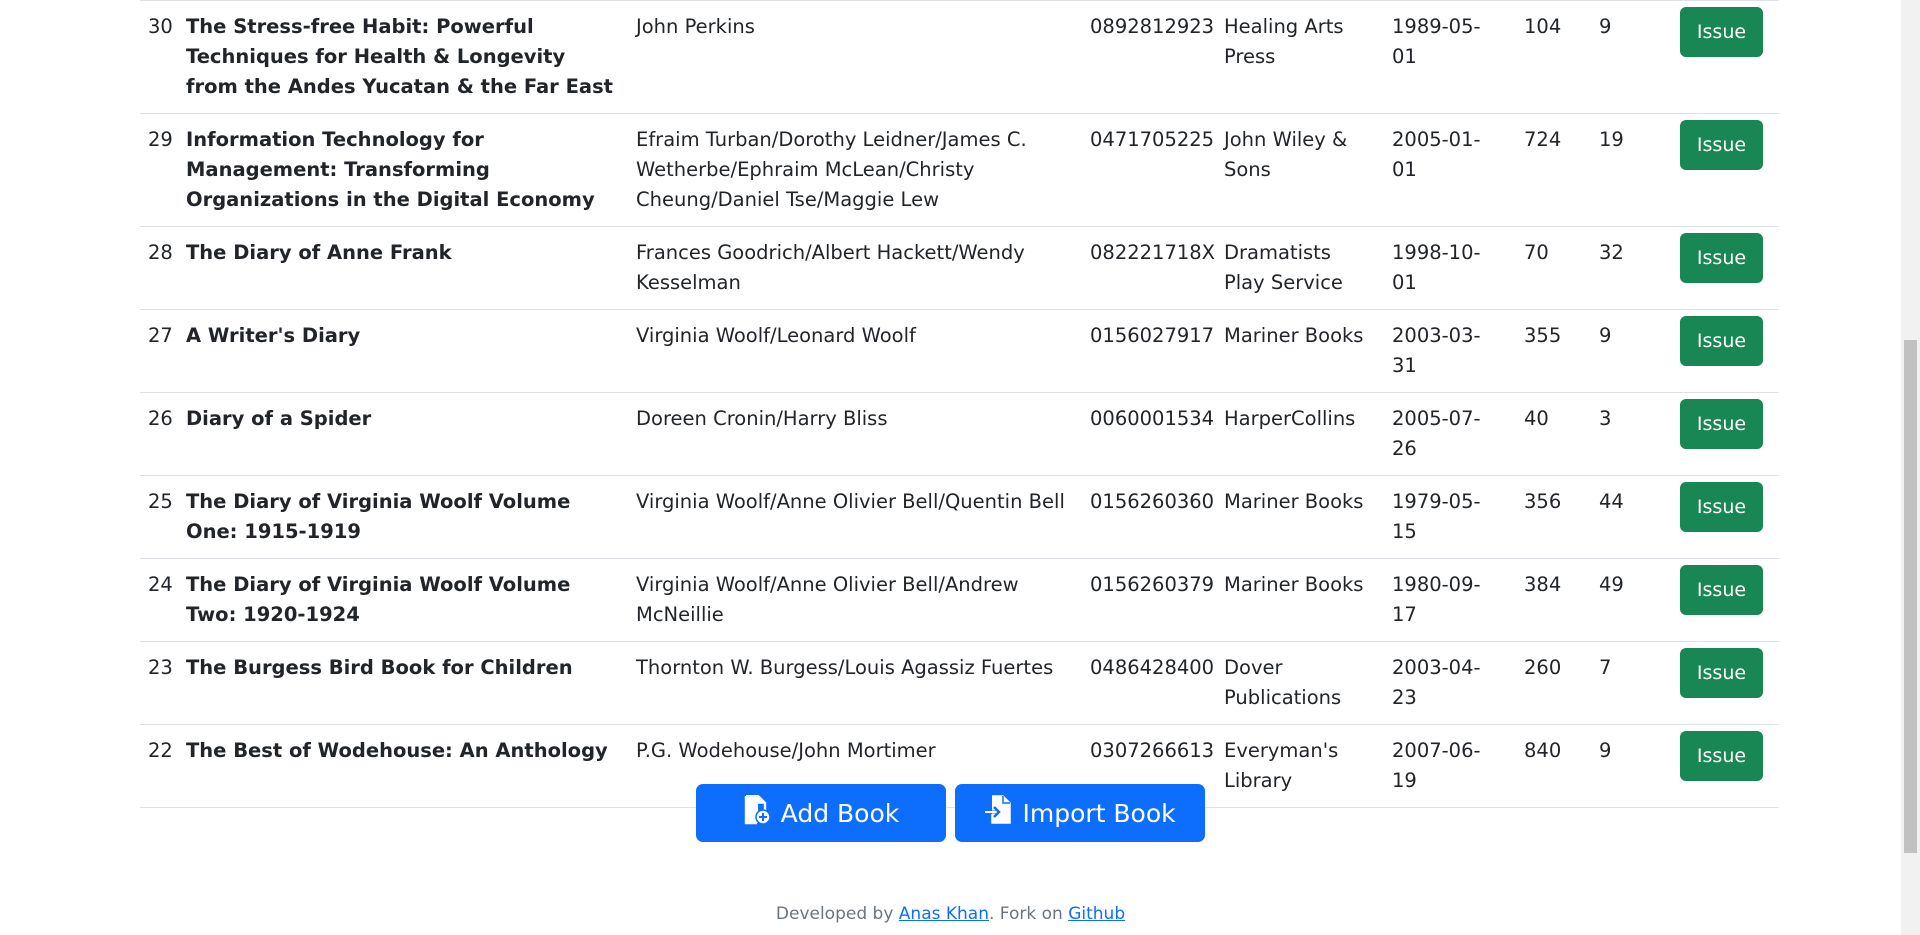  What do you see at coordinates (158, 517) in the screenshot?
I see `book-id-cell: 25` at bounding box center [158, 517].